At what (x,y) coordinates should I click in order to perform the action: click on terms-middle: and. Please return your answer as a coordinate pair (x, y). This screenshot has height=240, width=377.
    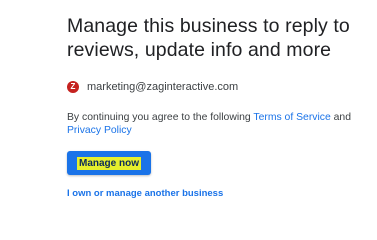
    Looking at the image, I should click on (340, 117).